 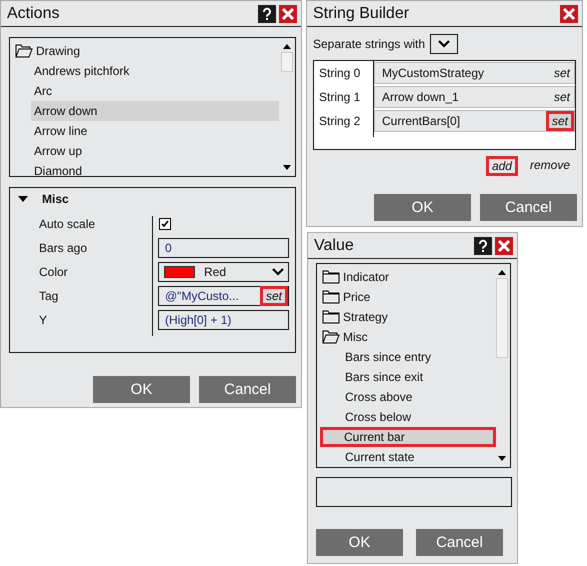 I want to click on tree-item: Strategy, so click(x=365, y=317).